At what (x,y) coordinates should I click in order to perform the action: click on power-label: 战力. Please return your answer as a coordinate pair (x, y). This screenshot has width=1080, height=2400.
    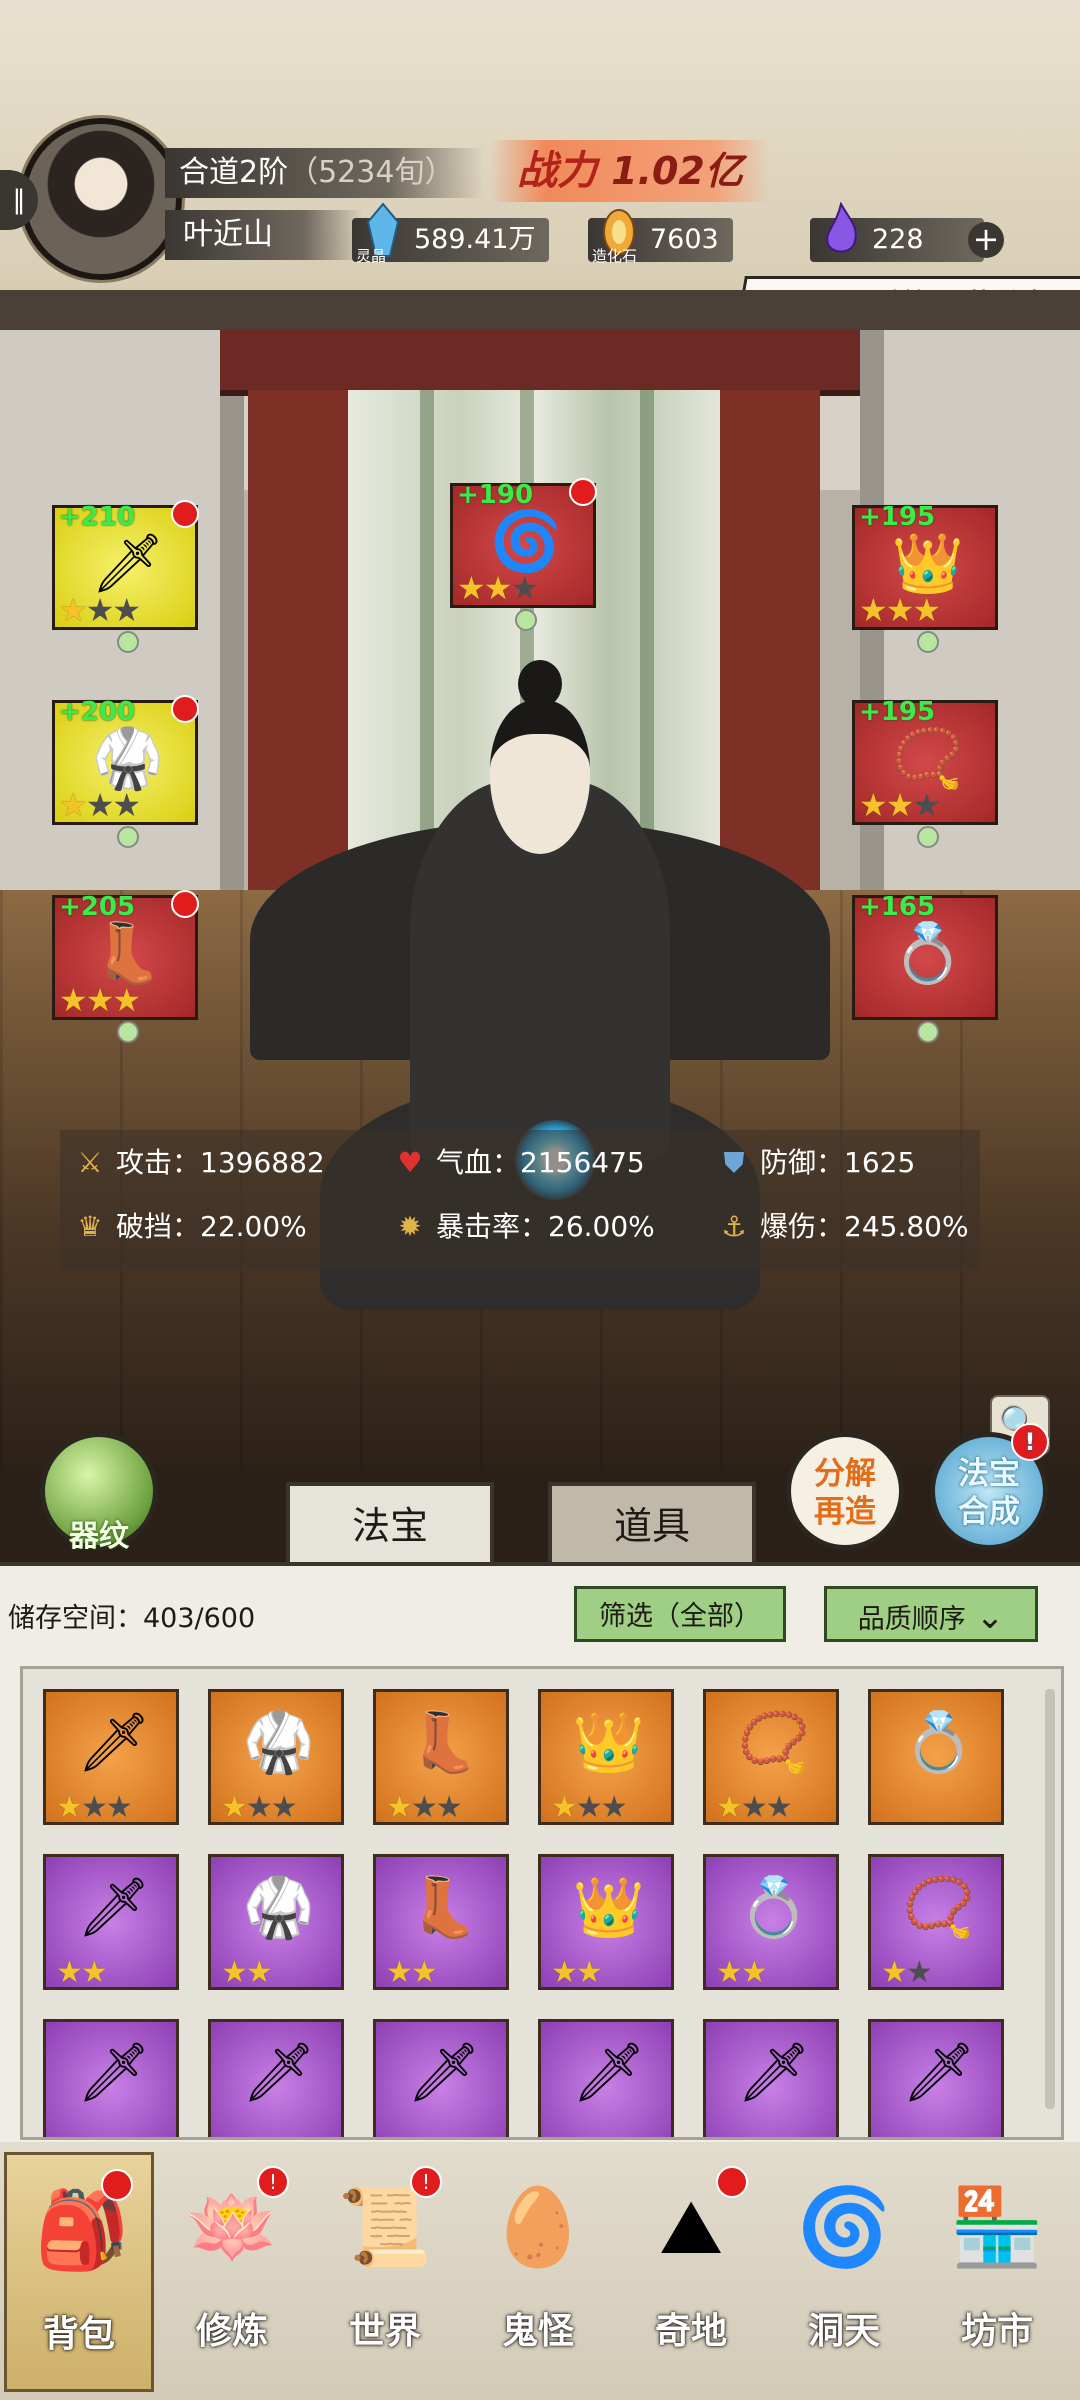
    Looking at the image, I should click on (557, 171).